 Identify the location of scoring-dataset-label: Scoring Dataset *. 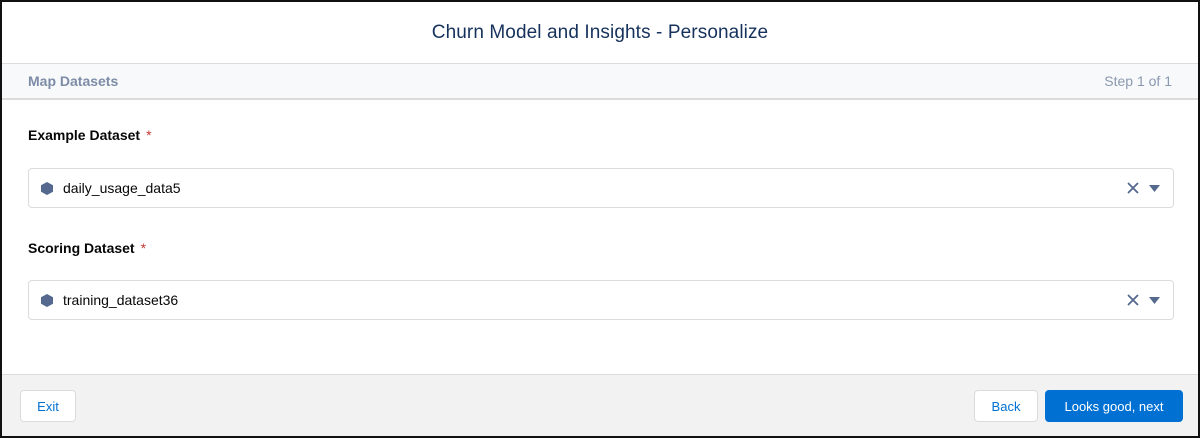
(87, 248).